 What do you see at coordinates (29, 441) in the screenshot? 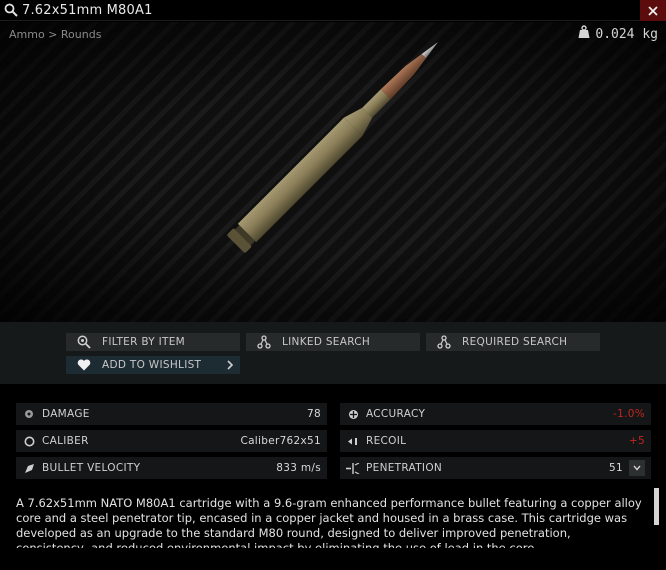
I see `caliber-icon` at bounding box center [29, 441].